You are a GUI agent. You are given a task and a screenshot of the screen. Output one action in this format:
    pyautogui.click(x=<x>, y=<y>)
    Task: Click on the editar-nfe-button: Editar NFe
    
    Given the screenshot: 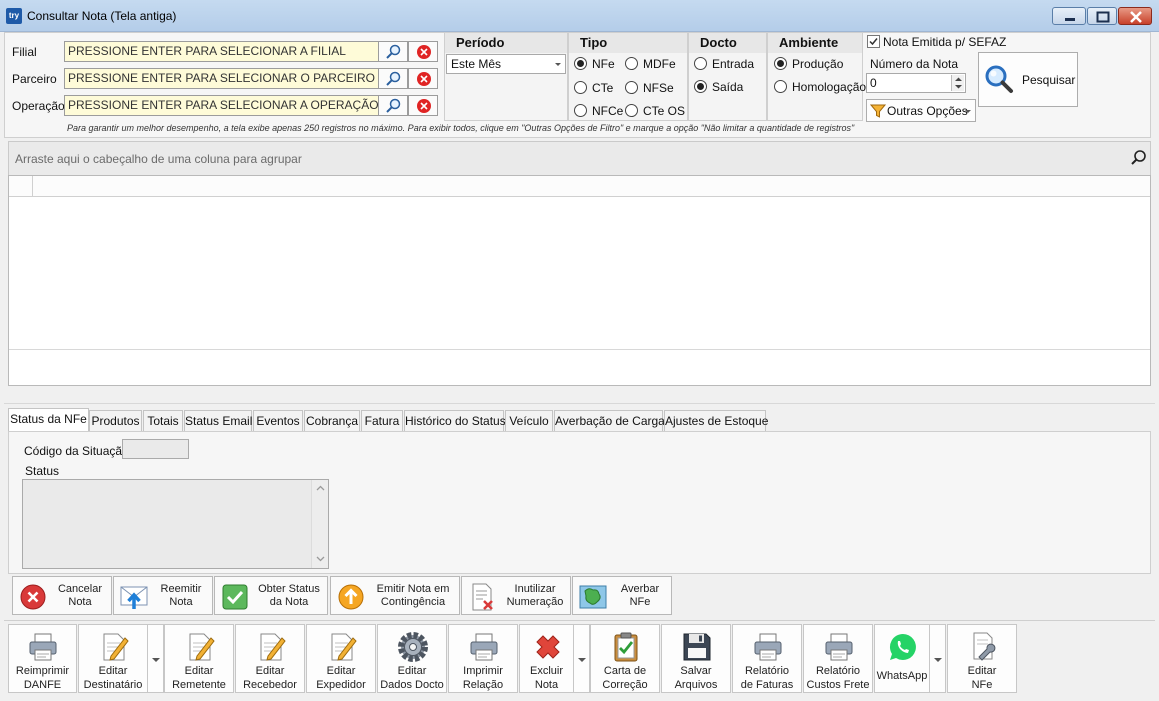 What is the action you would take?
    pyautogui.click(x=982, y=658)
    